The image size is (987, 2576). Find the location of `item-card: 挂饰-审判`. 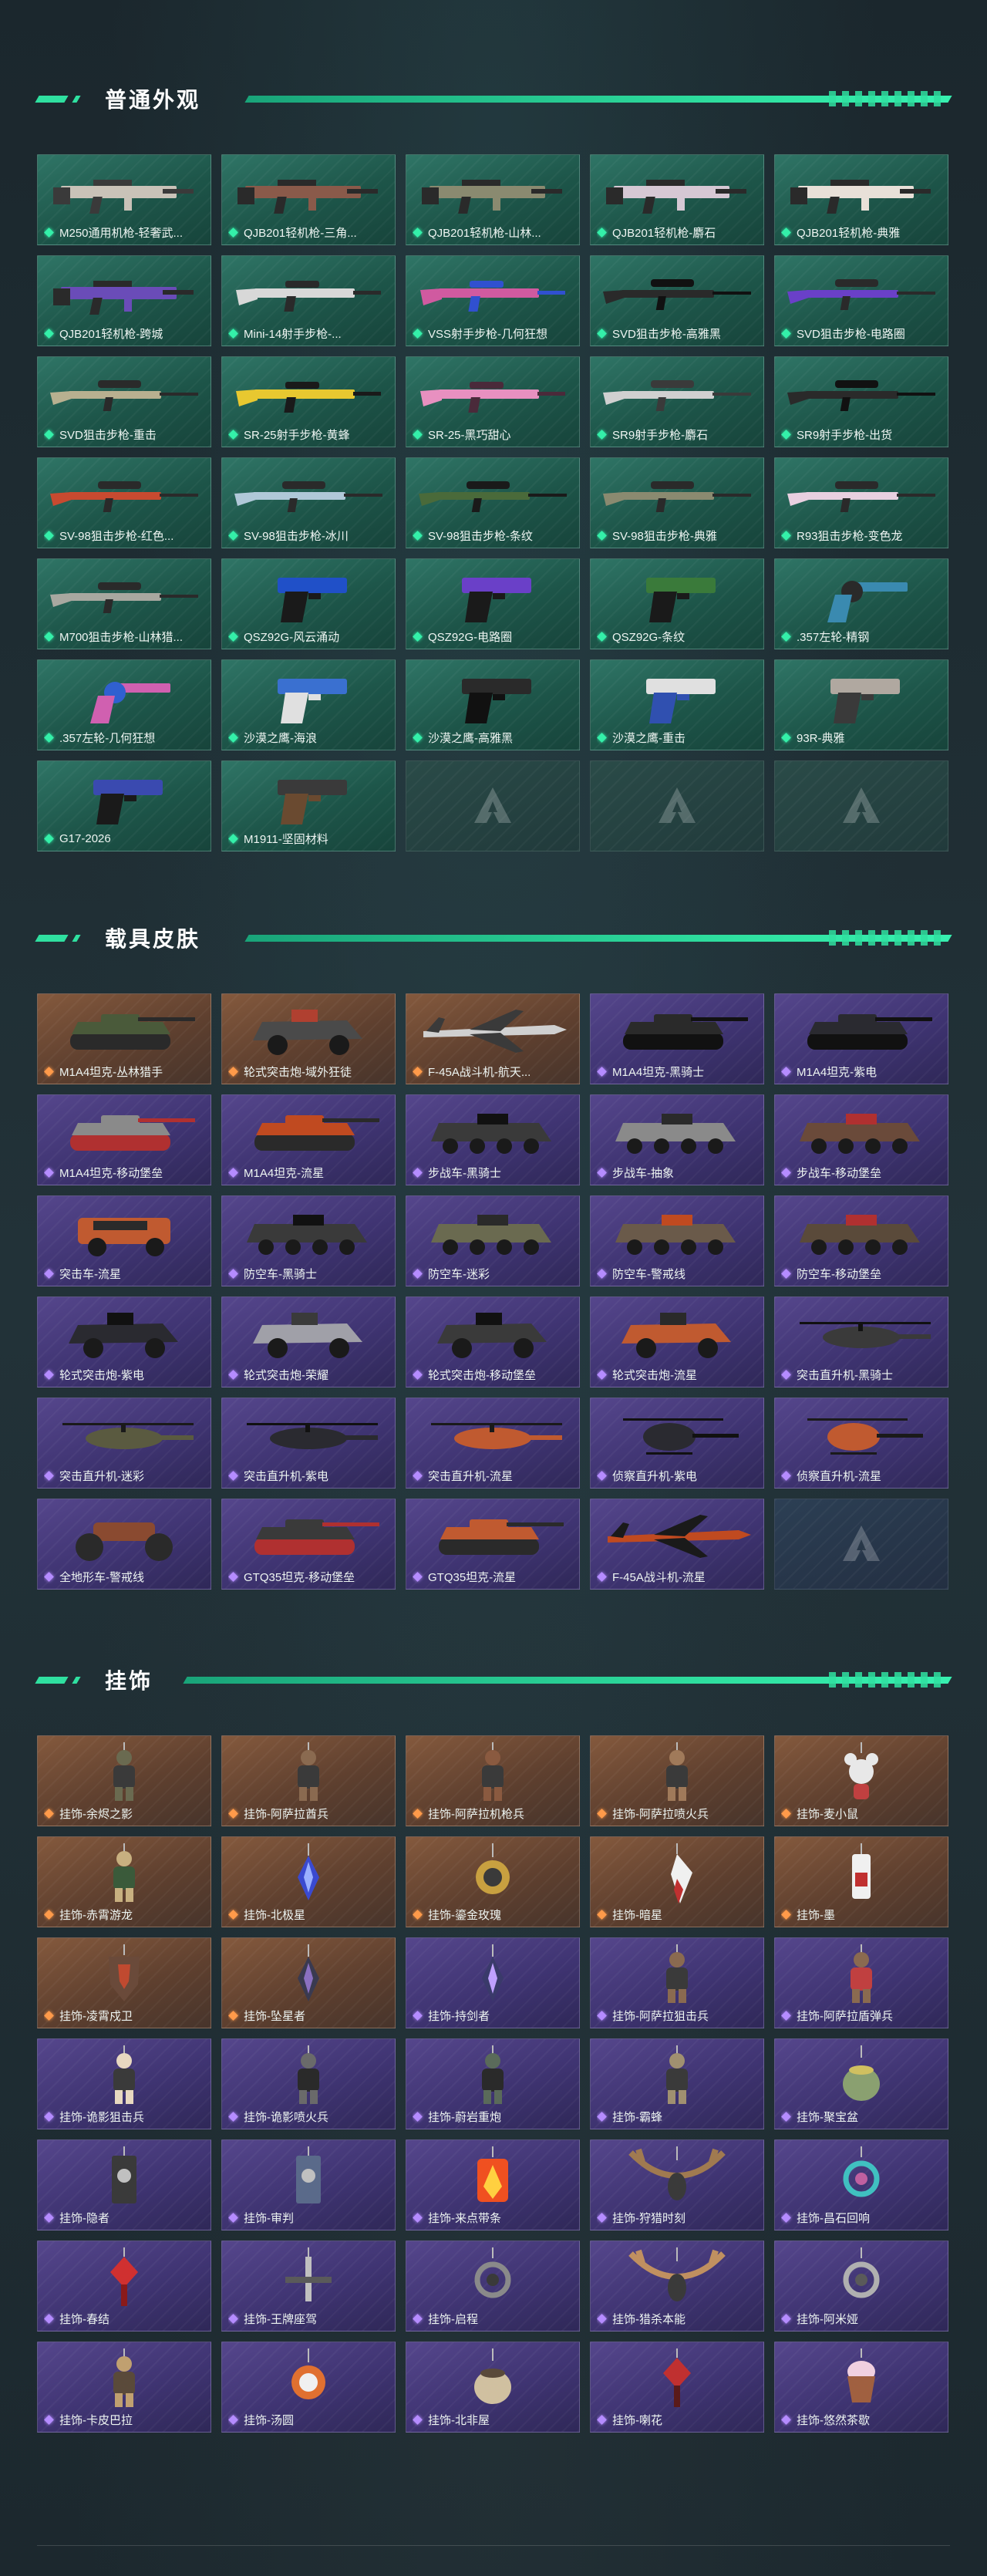

item-card: 挂饰-审判 is located at coordinates (308, 2184).